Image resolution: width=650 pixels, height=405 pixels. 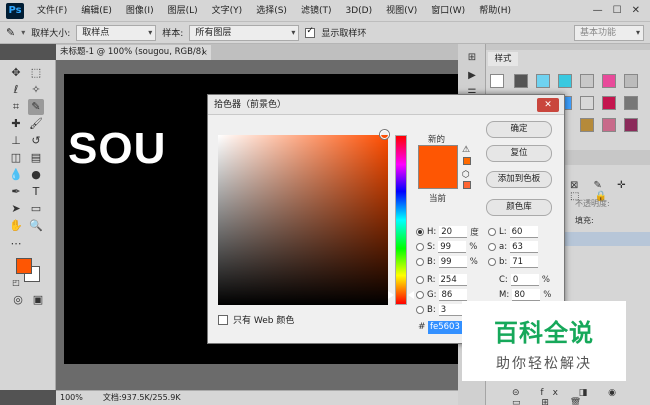 I want to click on eyedropper-tool-icon: ✎, so click(x=36, y=107).